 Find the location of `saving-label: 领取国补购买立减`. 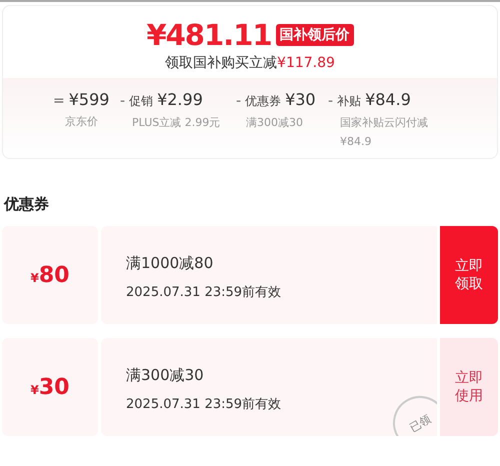

saving-label: 领取国补购买立减 is located at coordinates (221, 63).